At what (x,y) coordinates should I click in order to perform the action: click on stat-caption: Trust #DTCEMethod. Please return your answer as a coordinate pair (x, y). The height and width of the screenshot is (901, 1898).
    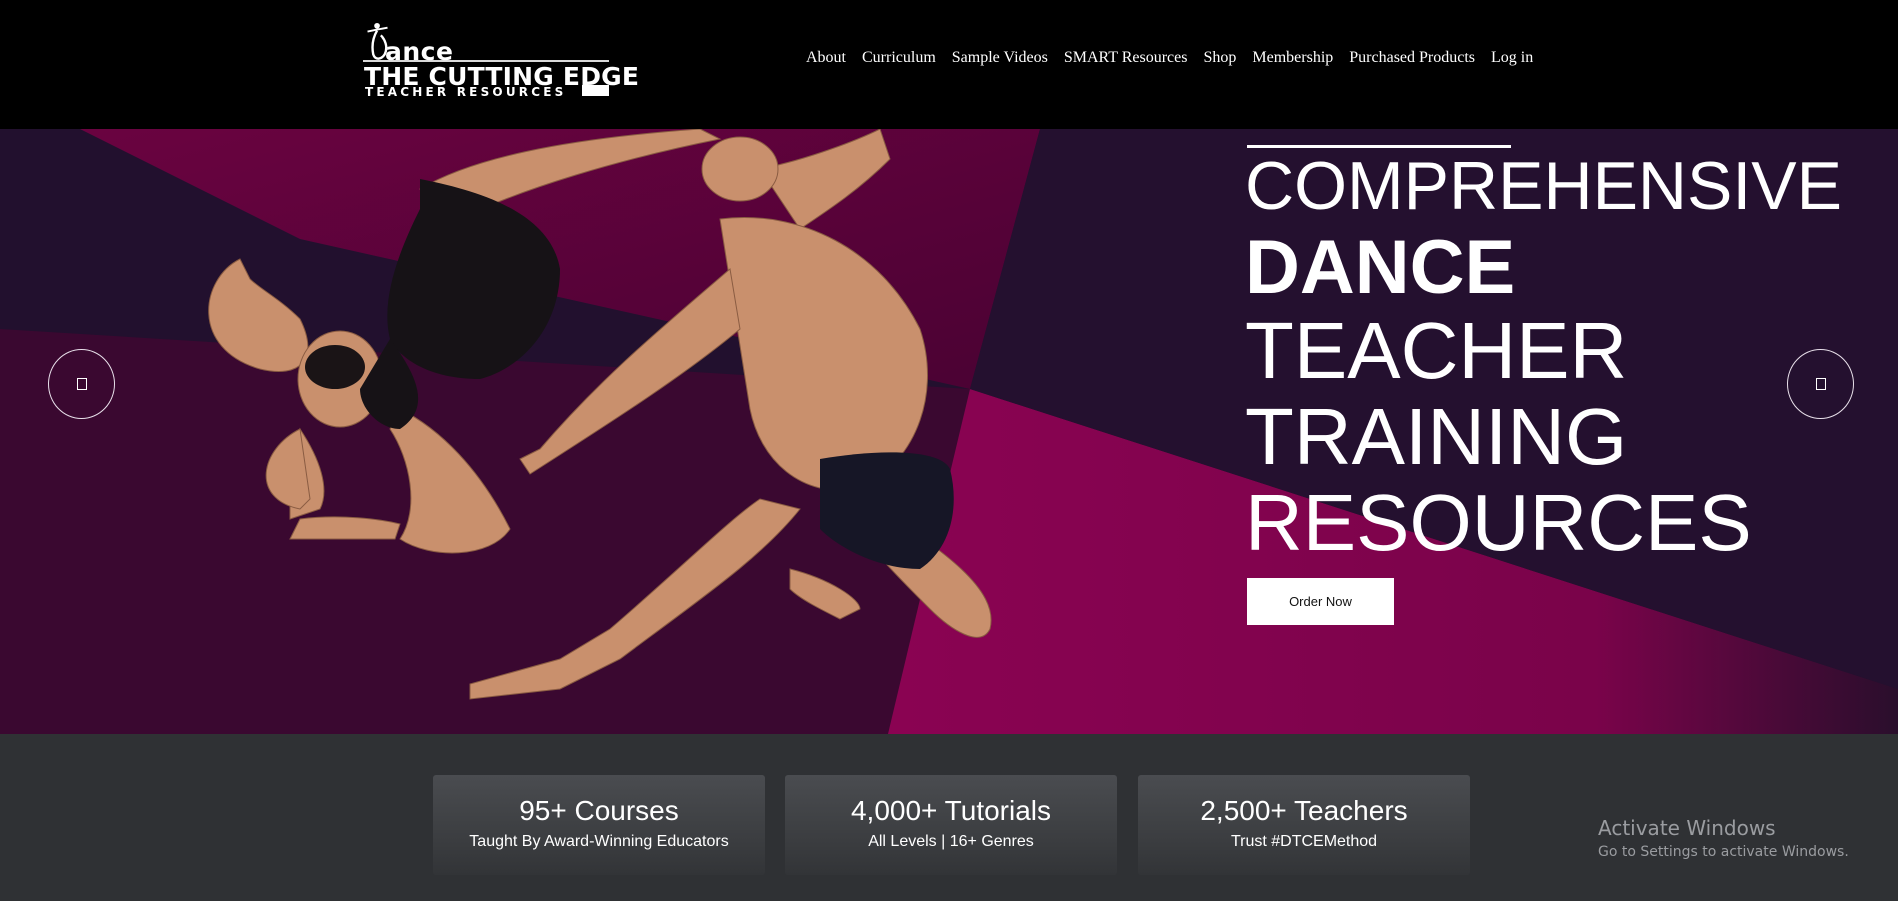
    Looking at the image, I should click on (1304, 841).